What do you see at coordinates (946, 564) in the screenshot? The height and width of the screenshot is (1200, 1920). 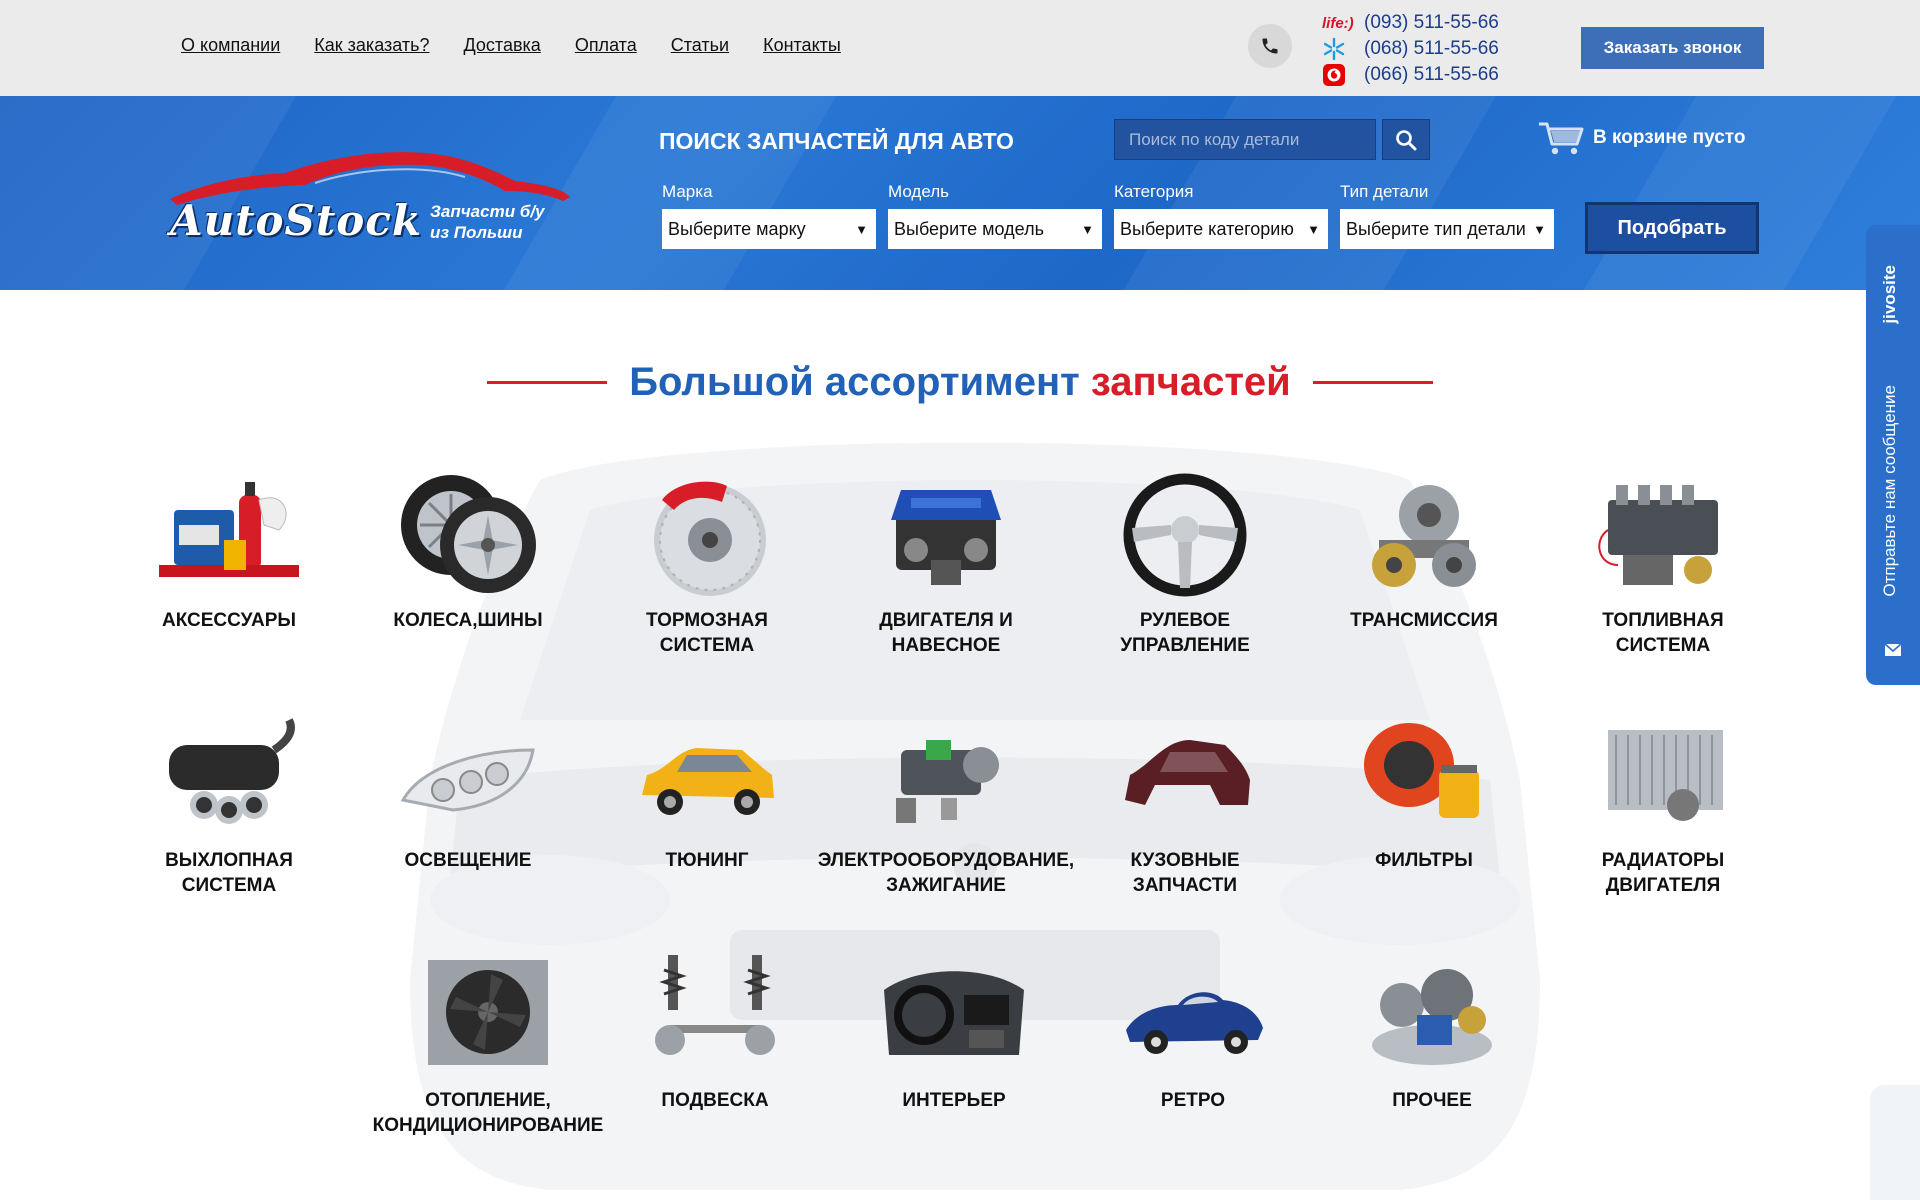 I see `category-engines: ДВИГАТЕЛЯ И НАВЕСНОЕ` at bounding box center [946, 564].